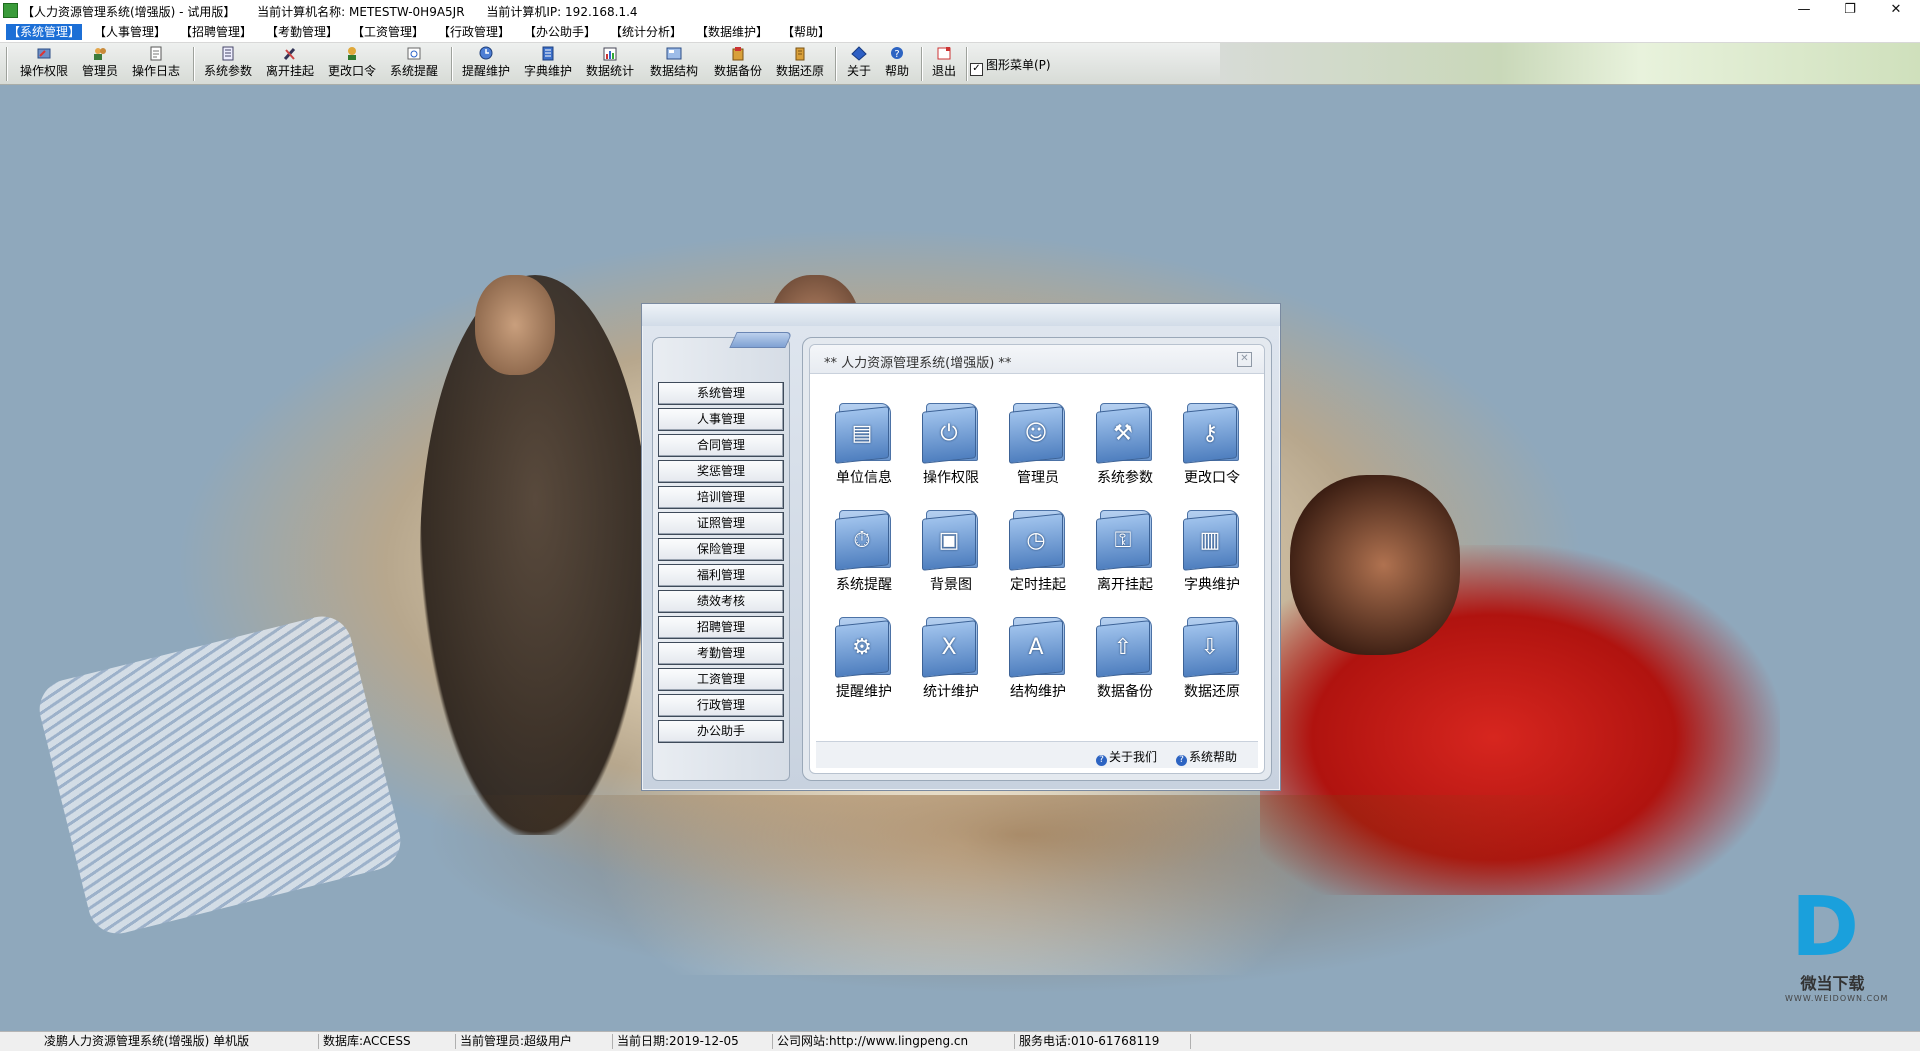 The height and width of the screenshot is (1051, 1920). What do you see at coordinates (216, 32) in the screenshot?
I see `menu-recruitment: 【招聘管理】` at bounding box center [216, 32].